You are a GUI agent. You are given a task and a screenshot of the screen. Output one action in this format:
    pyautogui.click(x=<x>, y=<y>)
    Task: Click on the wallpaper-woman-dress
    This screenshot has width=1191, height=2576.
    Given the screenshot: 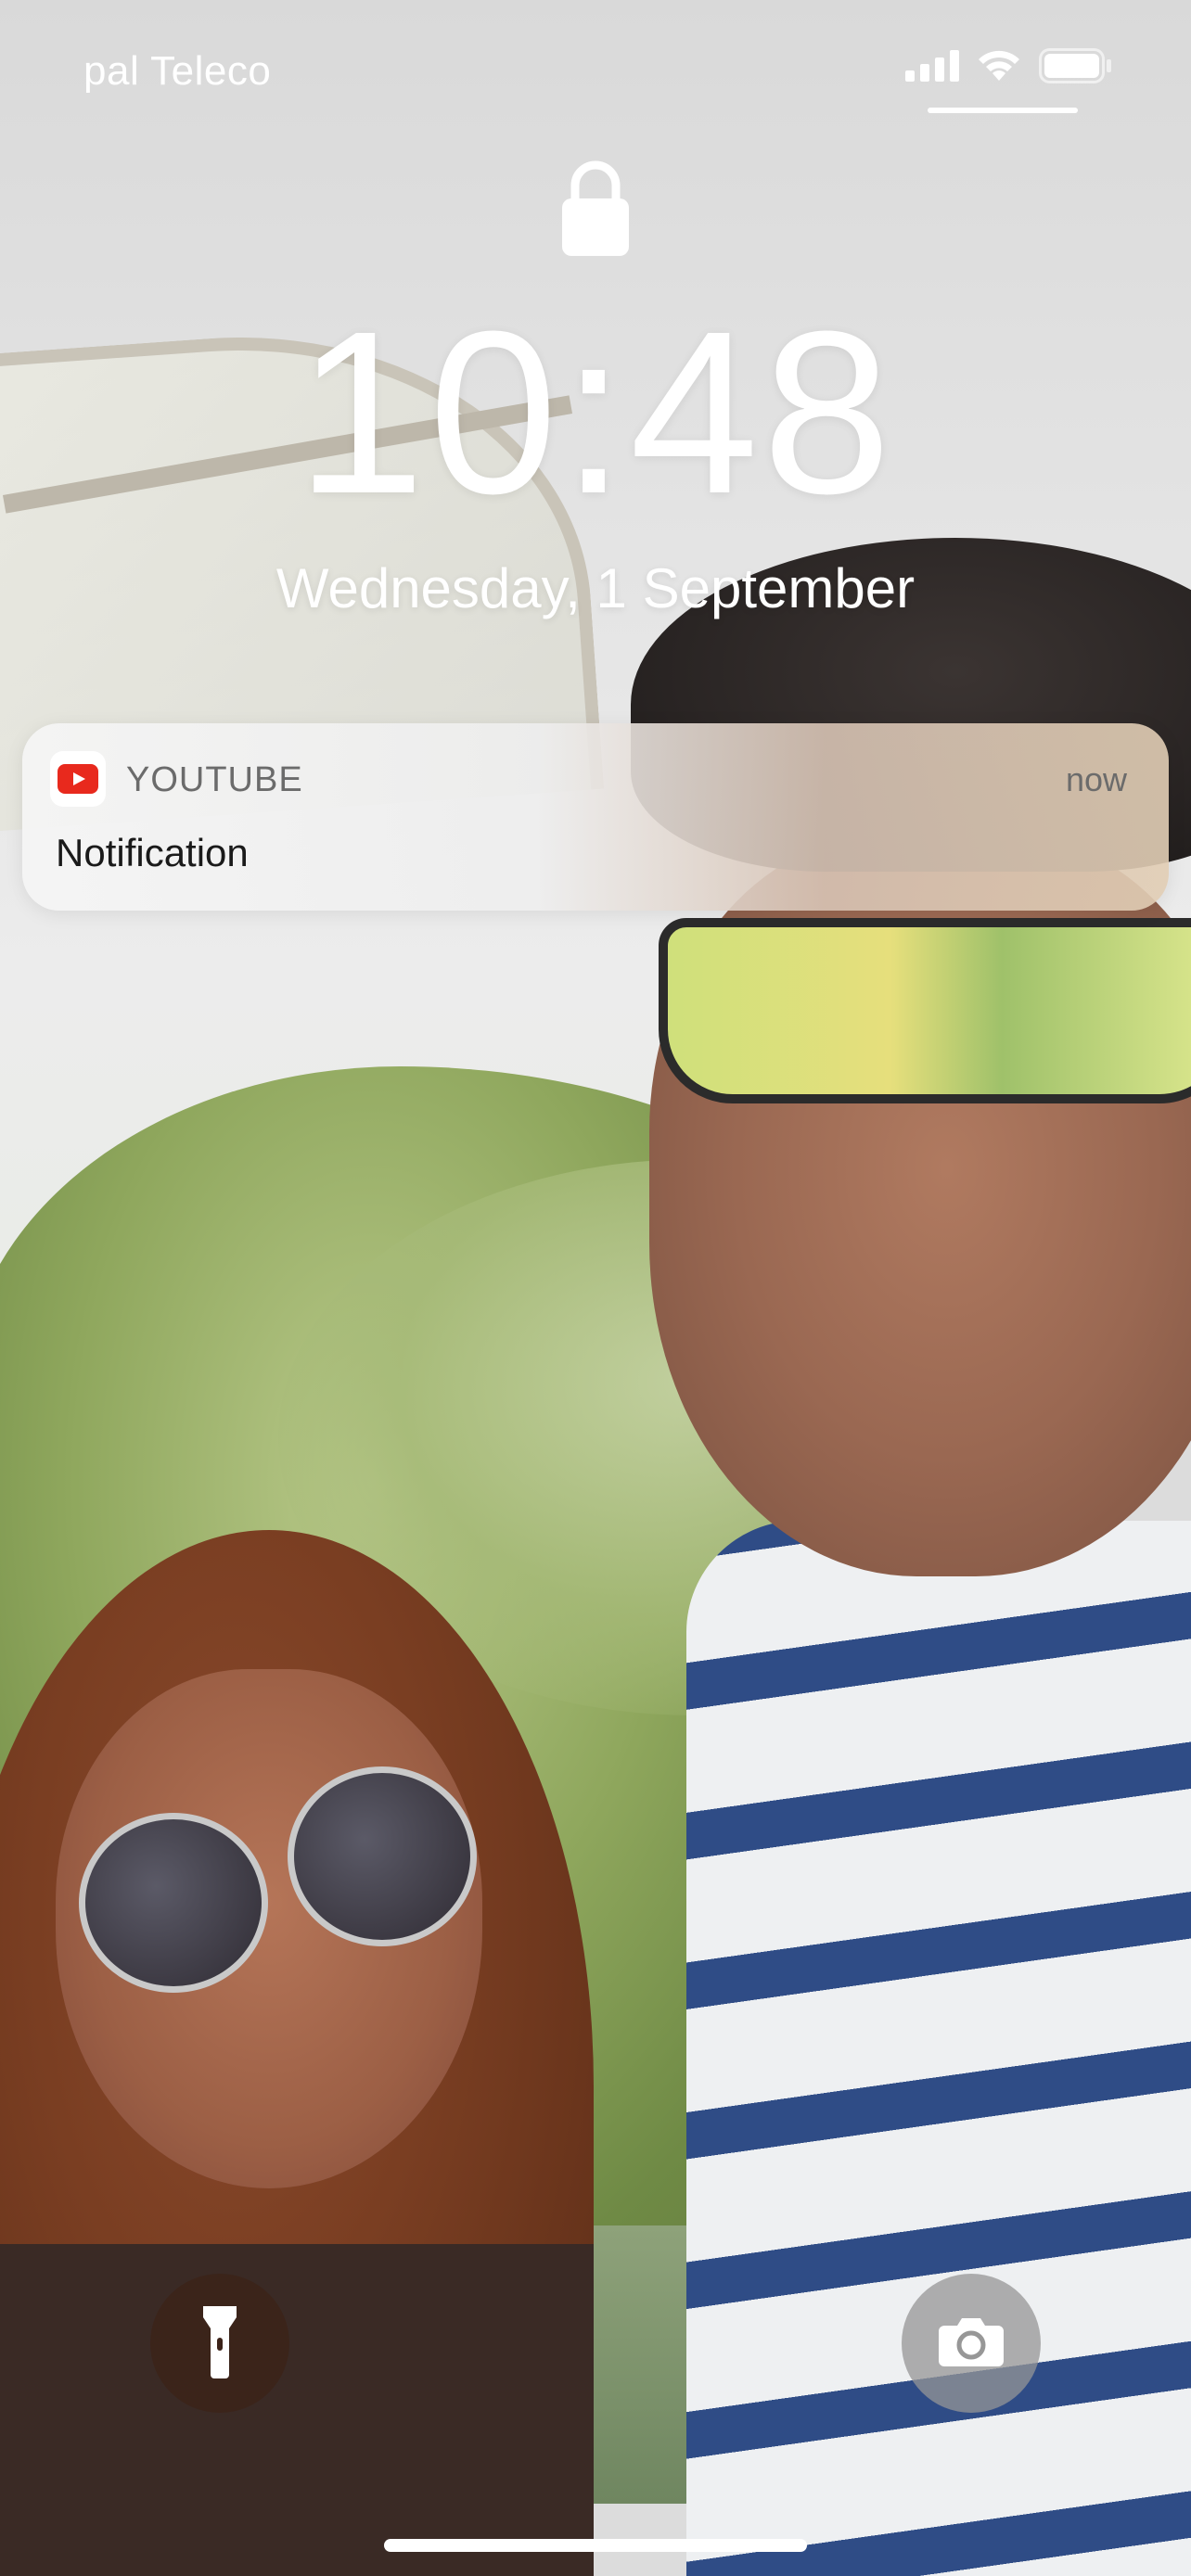 What is the action you would take?
    pyautogui.click(x=297, y=2410)
    